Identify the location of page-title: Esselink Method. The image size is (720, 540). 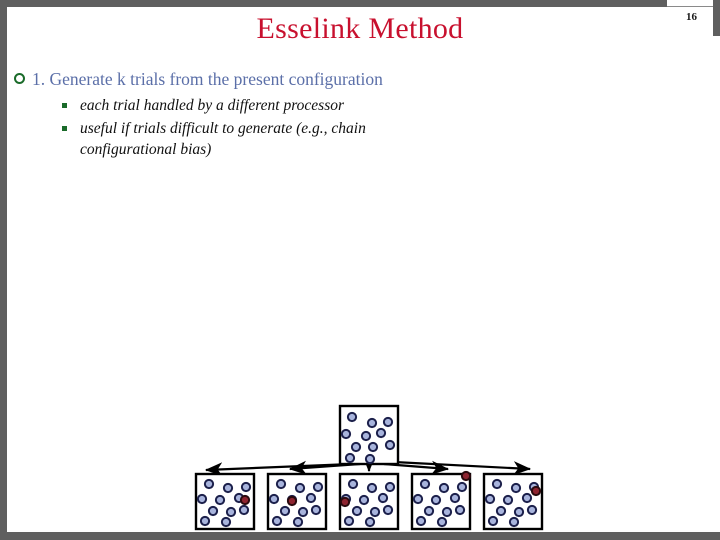
(360, 28).